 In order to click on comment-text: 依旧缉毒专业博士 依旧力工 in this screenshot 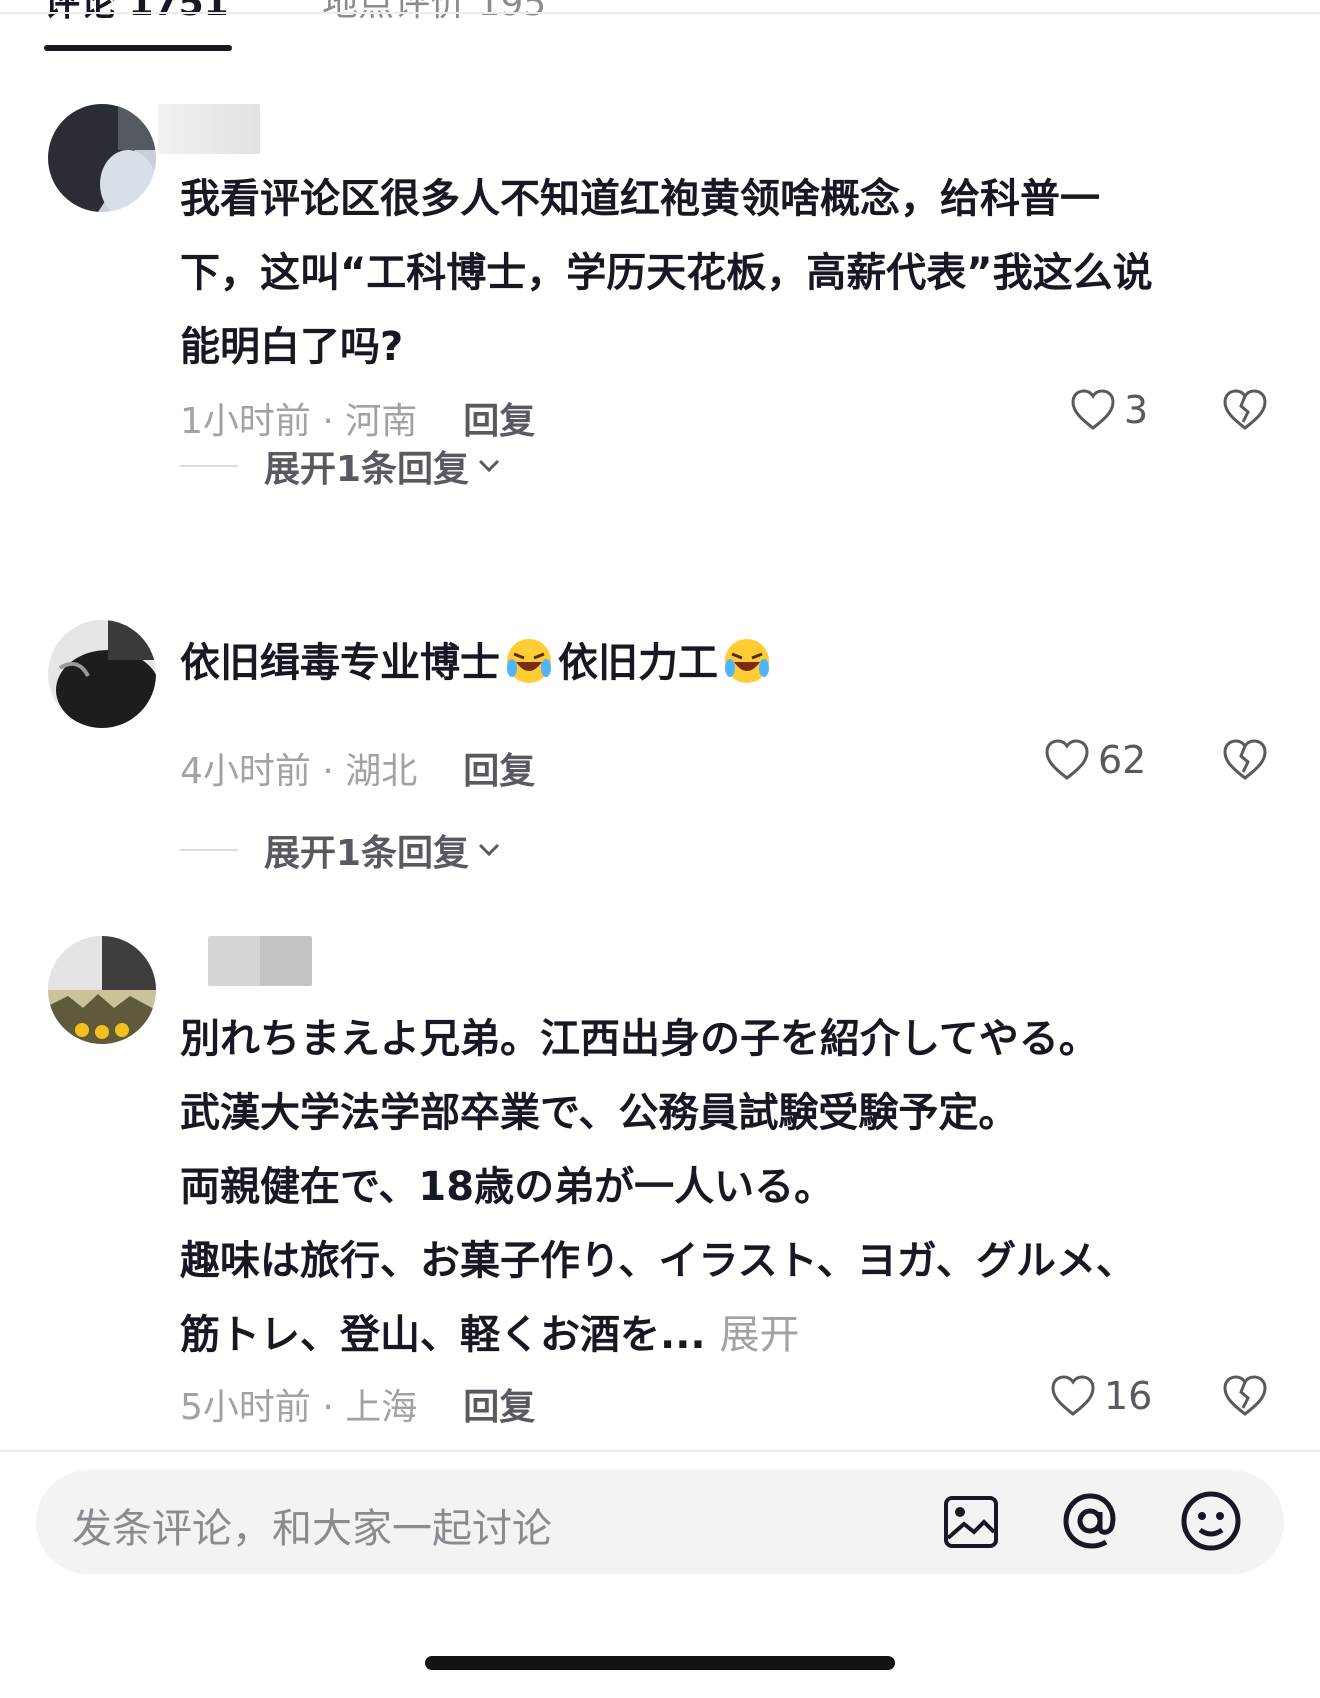, I will do `click(725, 663)`.